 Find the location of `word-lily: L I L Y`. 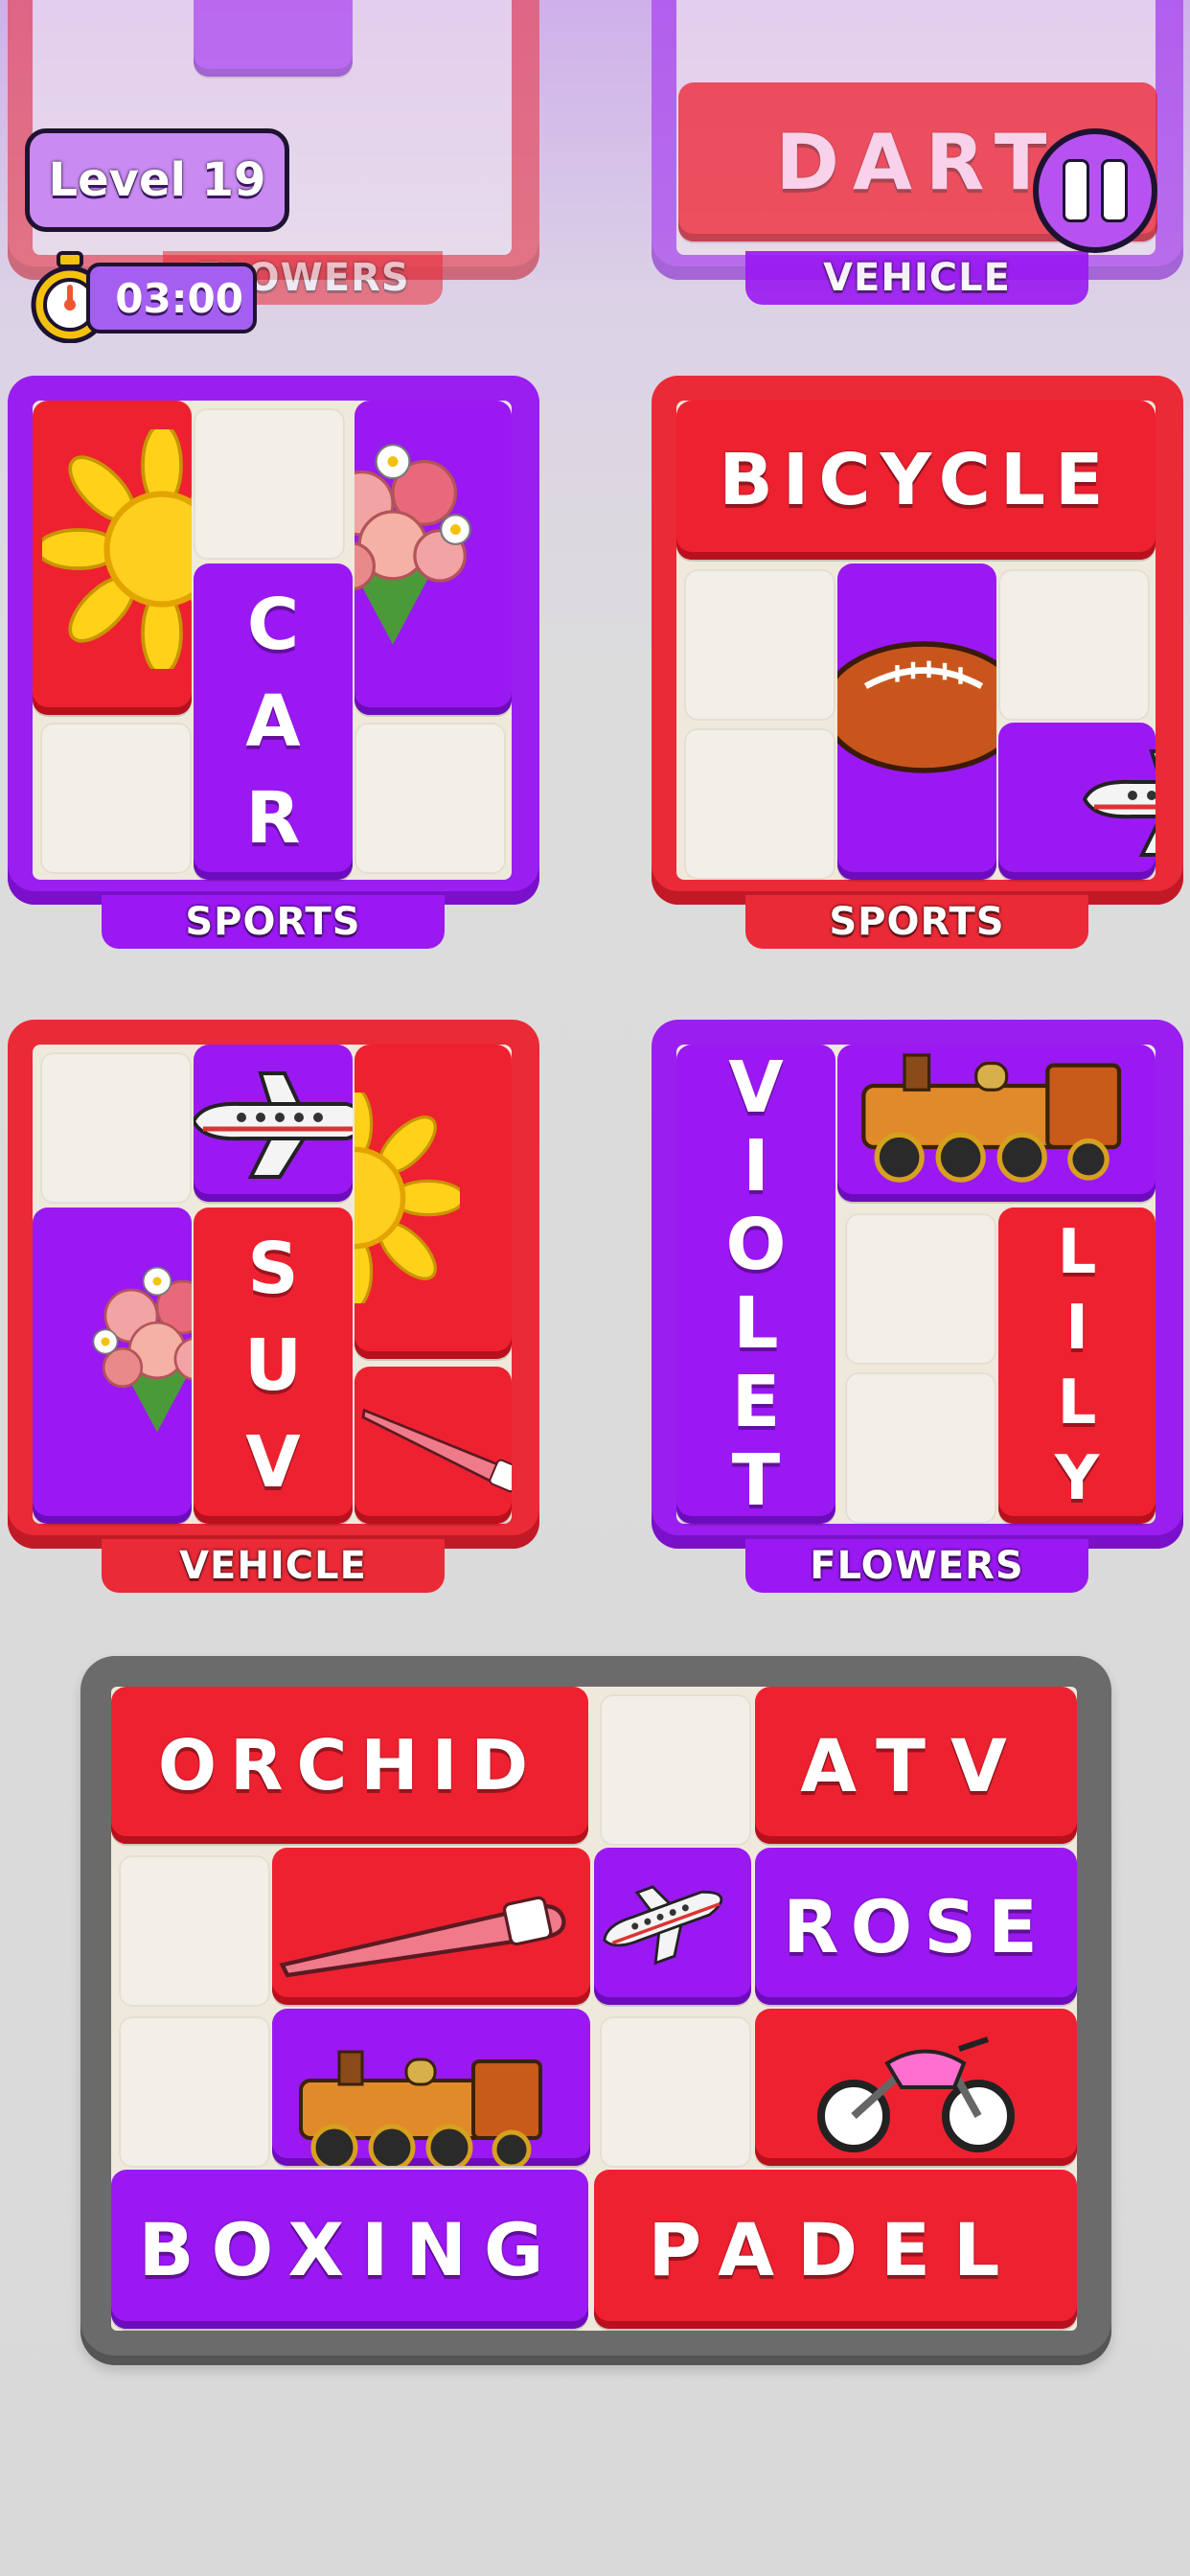

word-lily: L I L Y is located at coordinates (1077, 1365).